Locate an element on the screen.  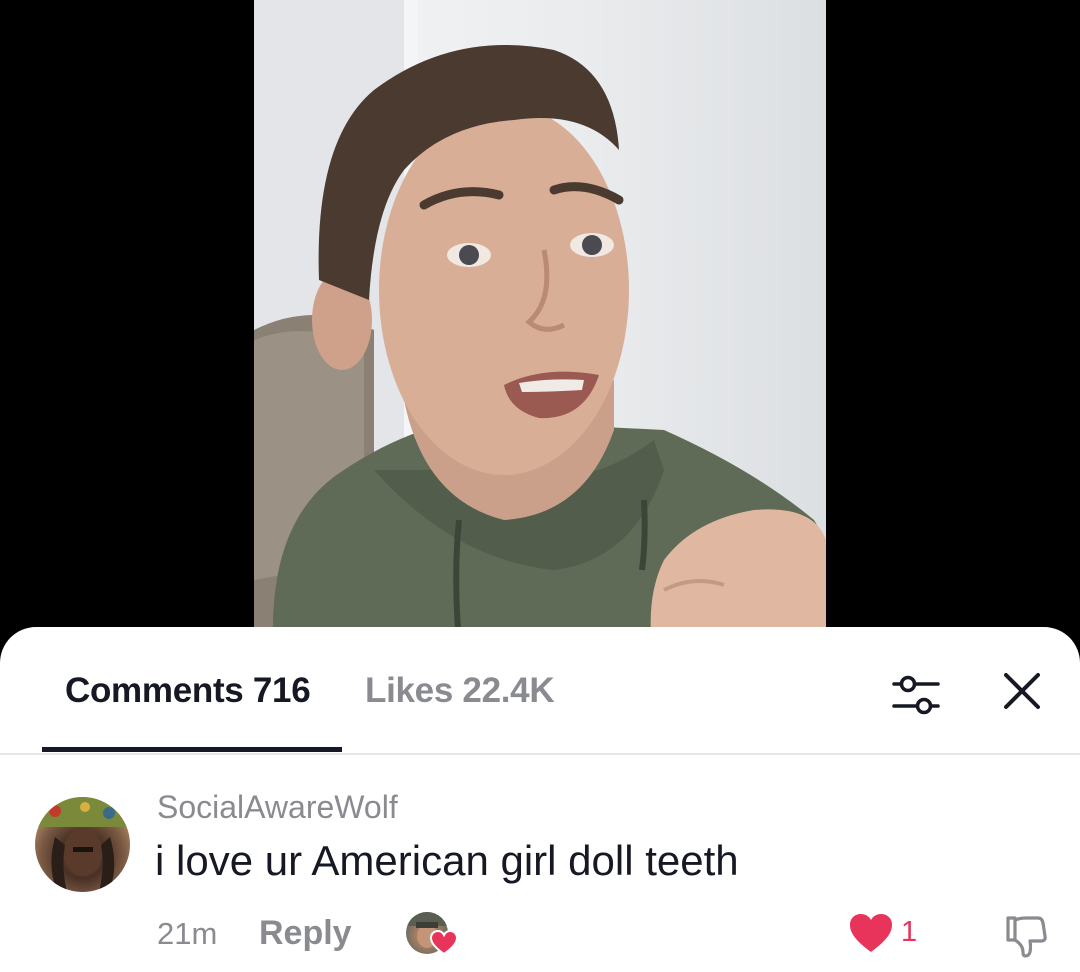
comment-username: SocialAwareWolf is located at coordinates (277, 807).